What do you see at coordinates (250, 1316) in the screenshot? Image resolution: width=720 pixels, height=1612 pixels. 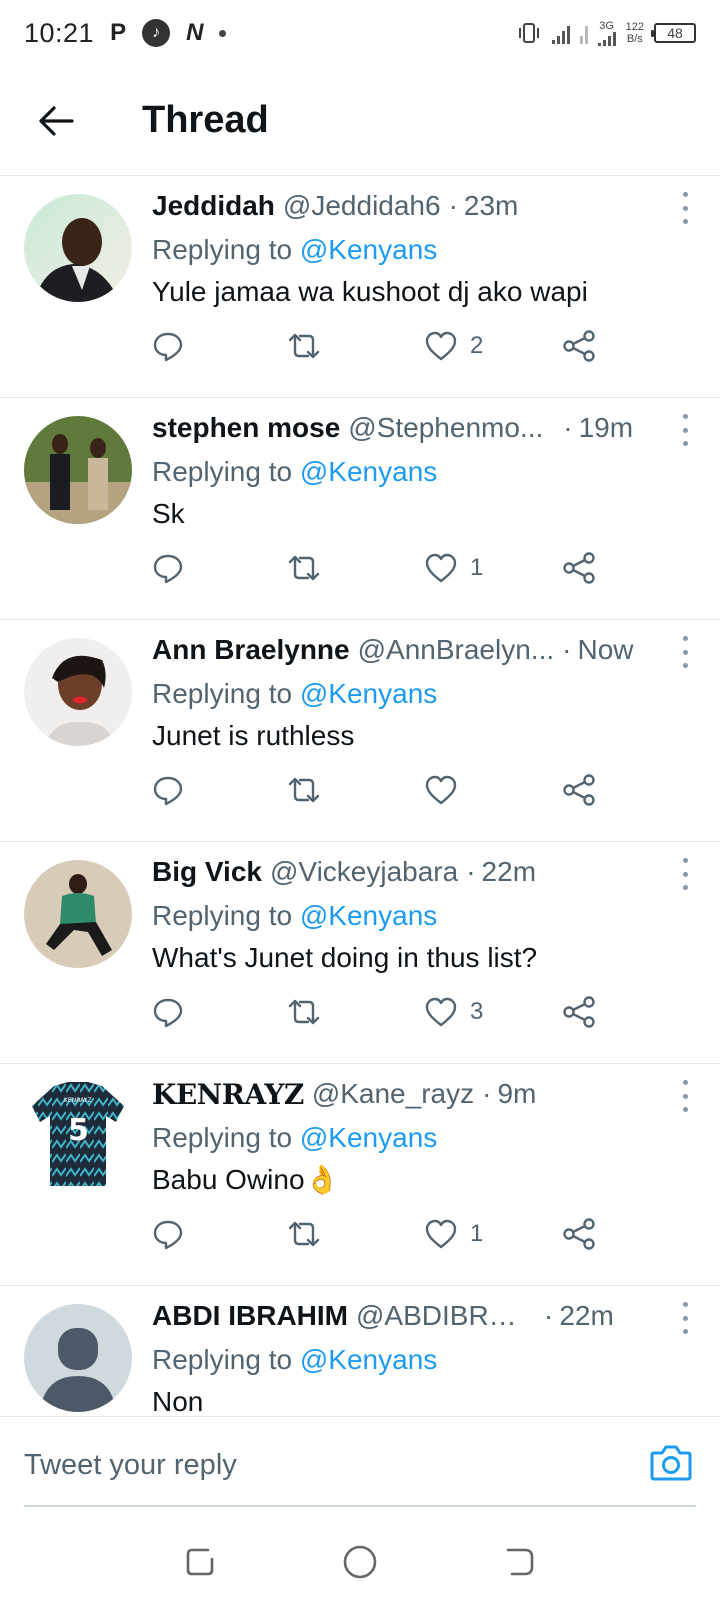 I see `display-name: ABDI IBRAHIM` at bounding box center [250, 1316].